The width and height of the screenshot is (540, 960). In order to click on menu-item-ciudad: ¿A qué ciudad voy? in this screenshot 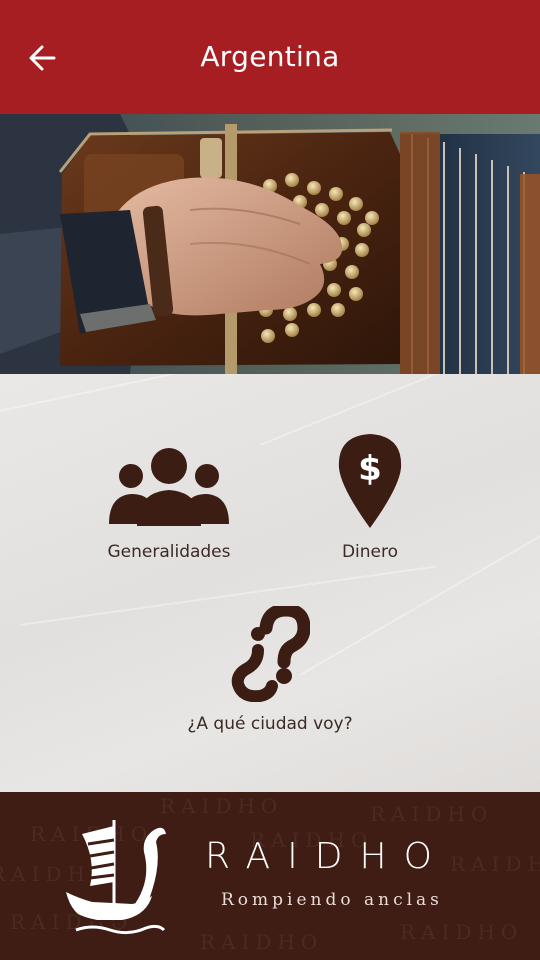, I will do `click(270, 670)`.